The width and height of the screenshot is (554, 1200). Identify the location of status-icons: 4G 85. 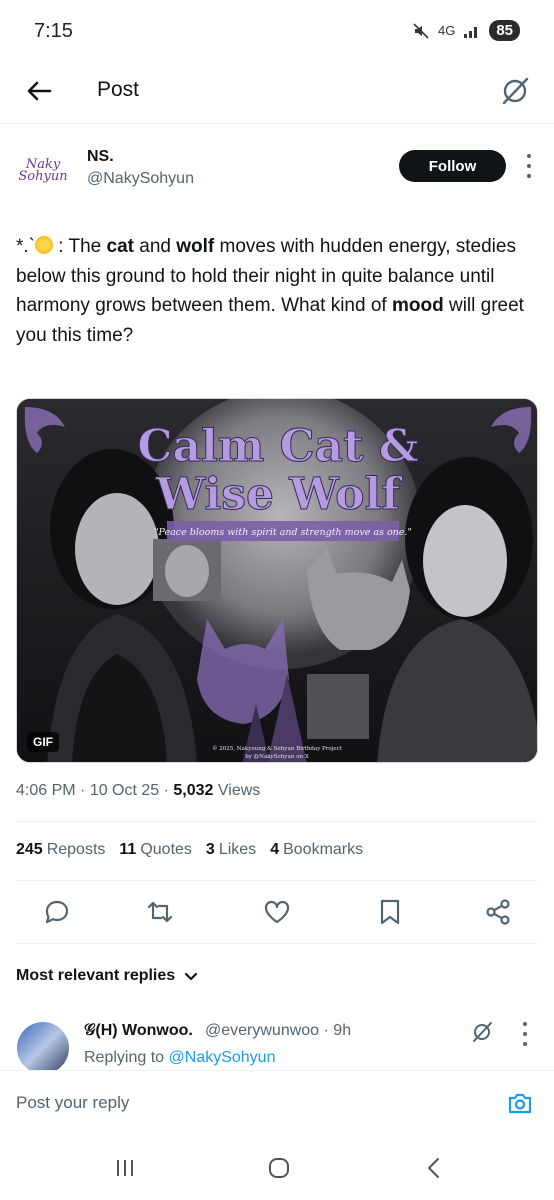
(466, 30).